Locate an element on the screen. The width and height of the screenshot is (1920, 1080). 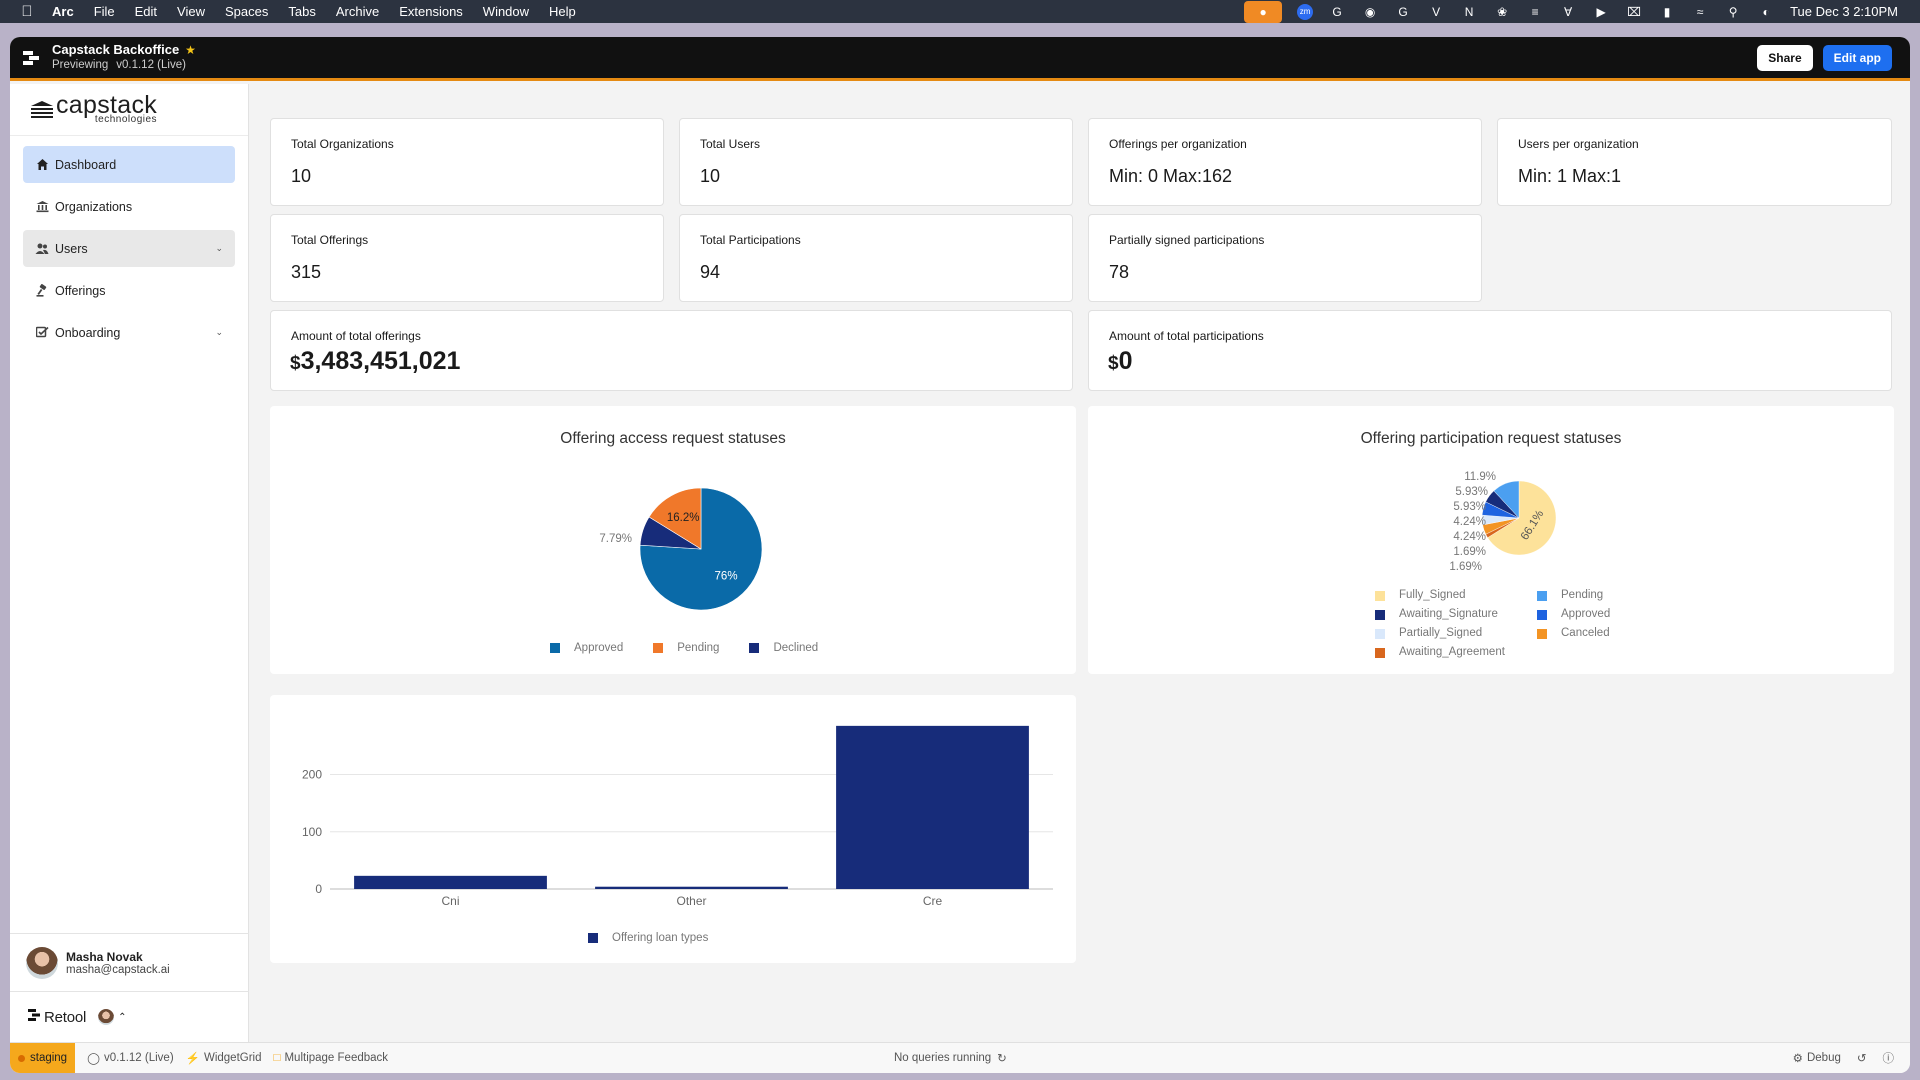
antenna-icon: ∀ is located at coordinates (1568, 12).